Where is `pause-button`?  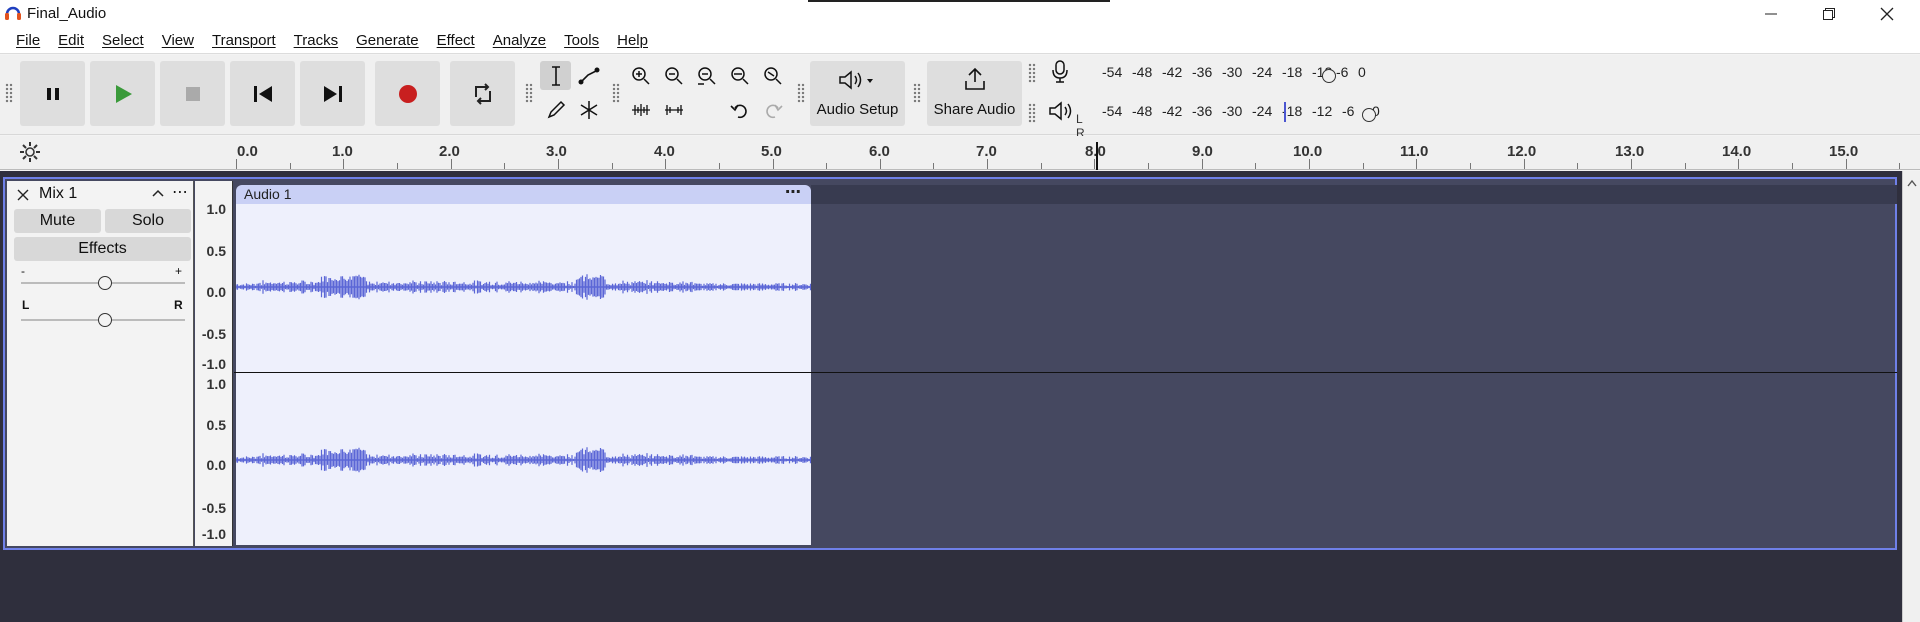
pause-button is located at coordinates (52, 93).